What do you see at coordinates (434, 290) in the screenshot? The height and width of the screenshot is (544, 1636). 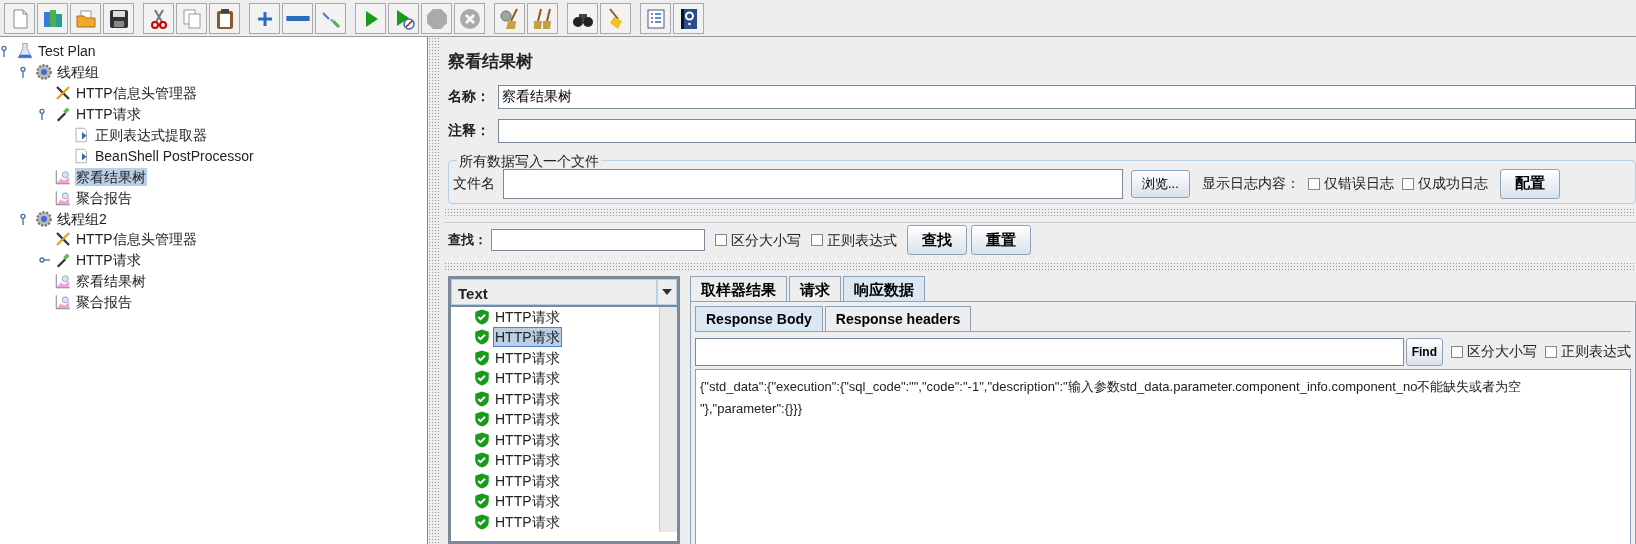 I see `splitter` at bounding box center [434, 290].